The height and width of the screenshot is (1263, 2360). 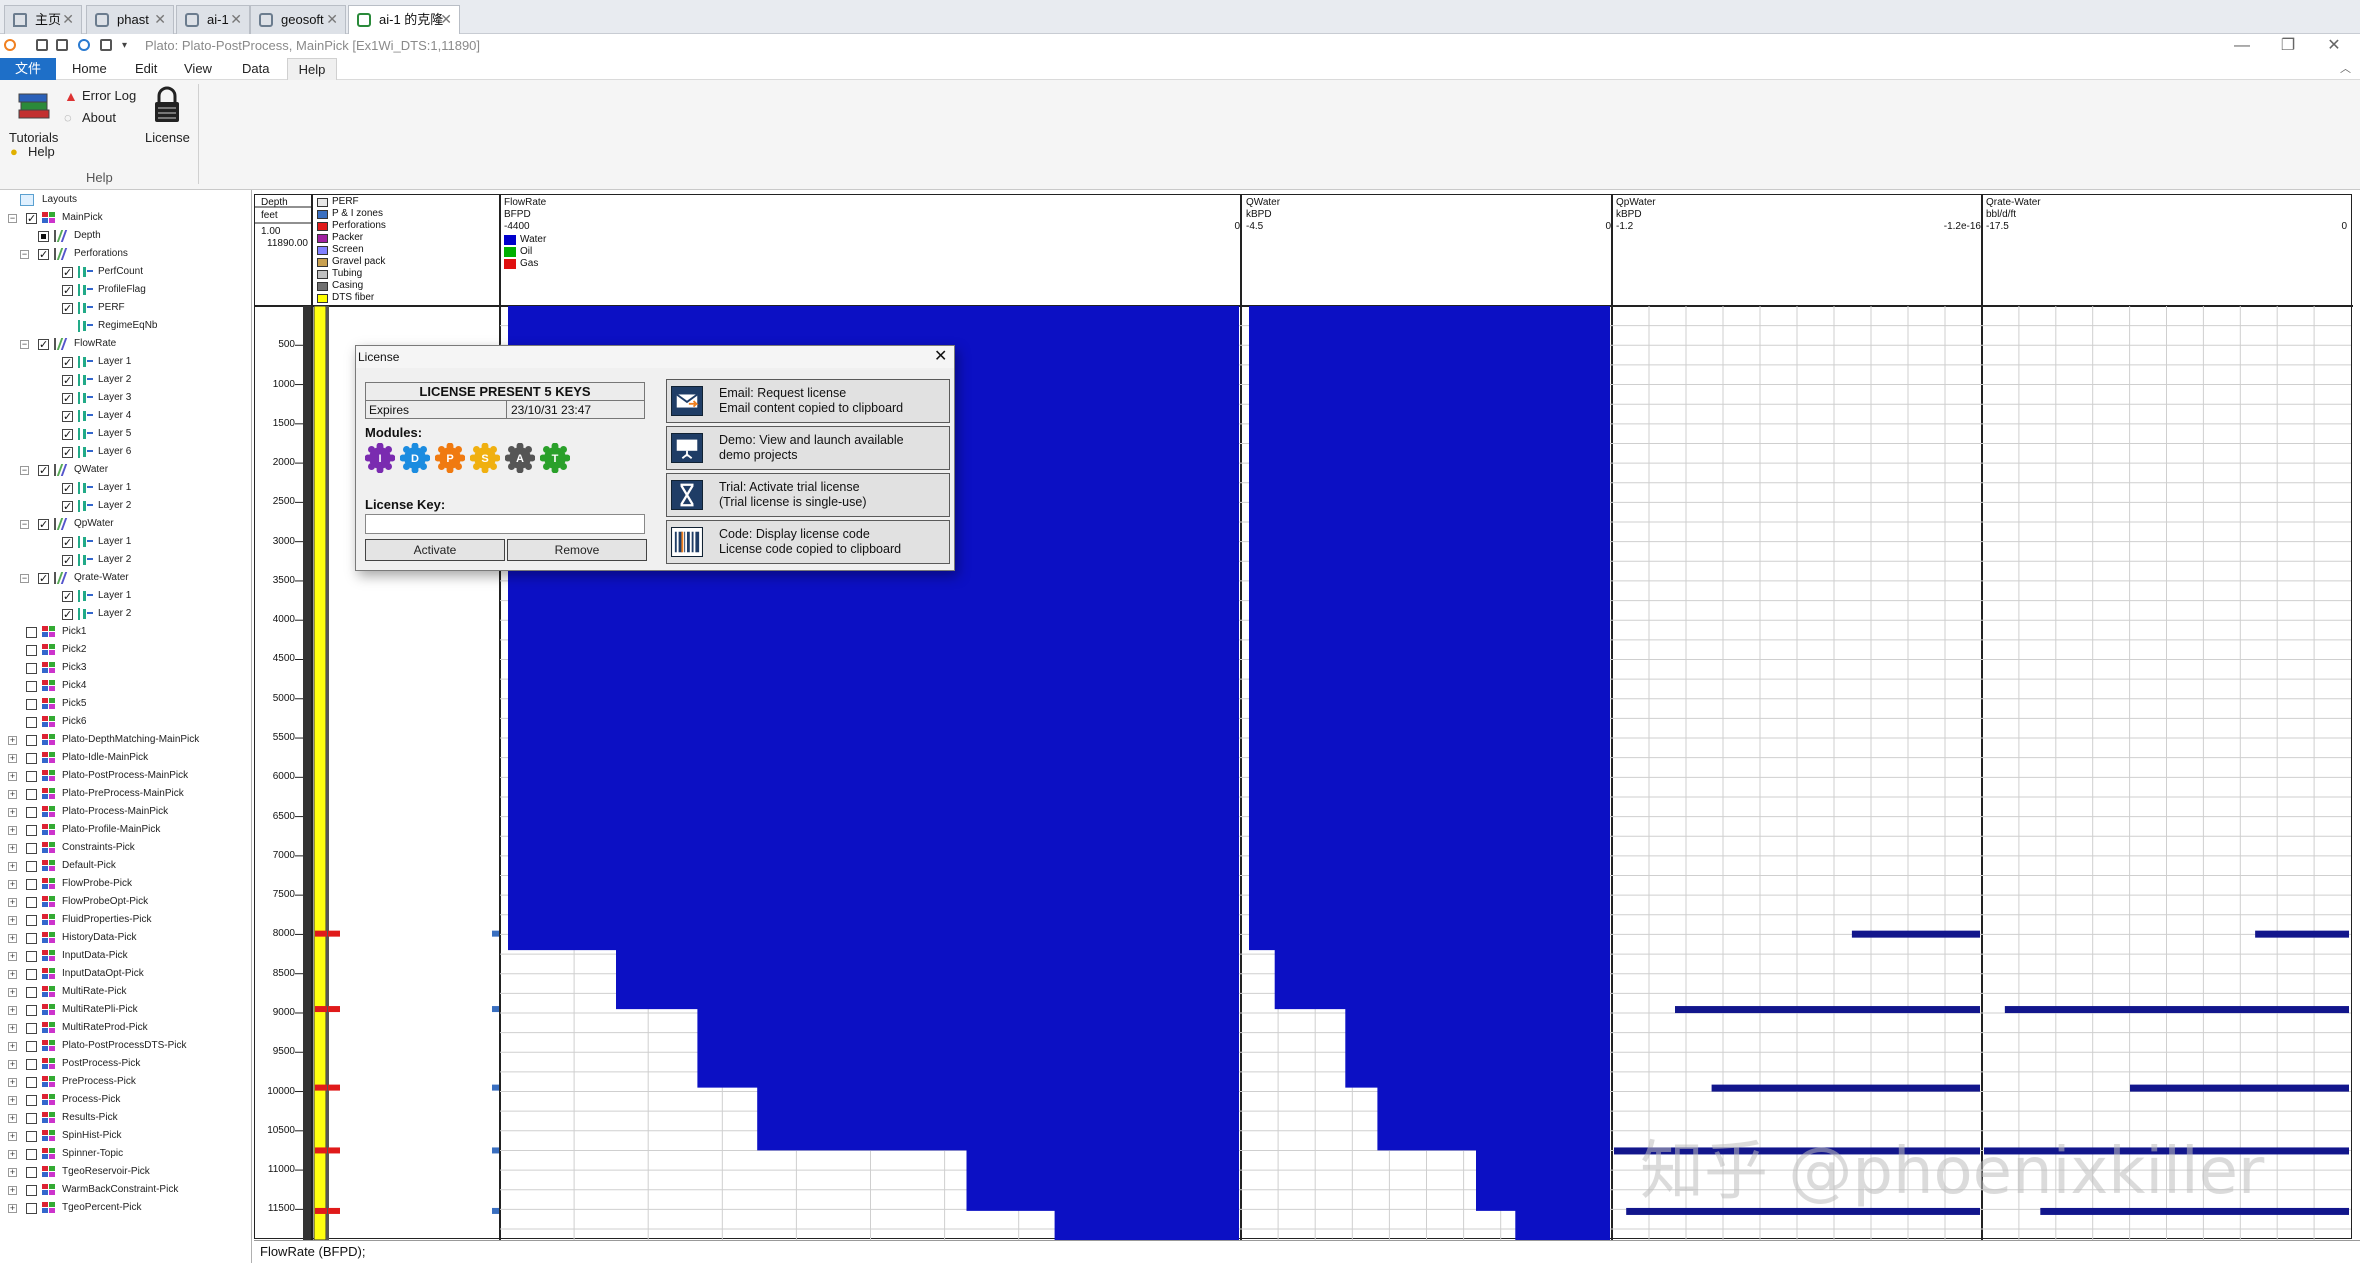 I want to click on camera-icon, so click(x=62, y=45).